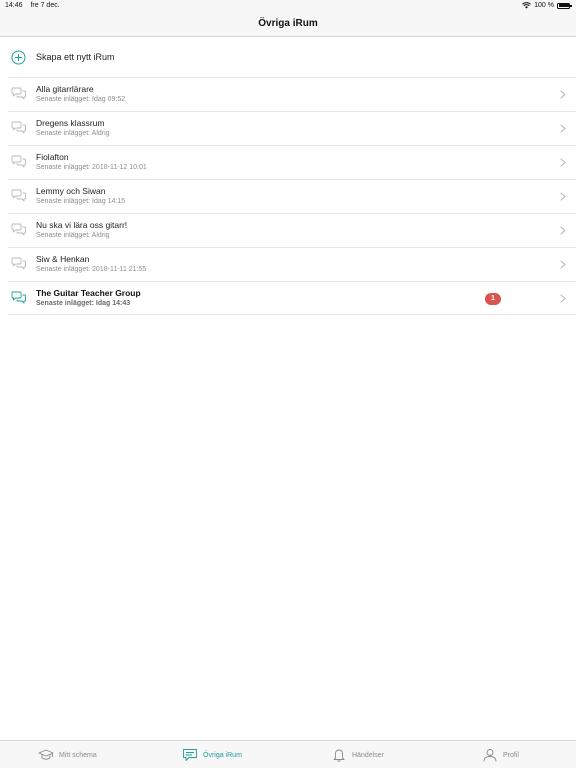  What do you see at coordinates (14, 5) in the screenshot?
I see `status-time: 14:46` at bounding box center [14, 5].